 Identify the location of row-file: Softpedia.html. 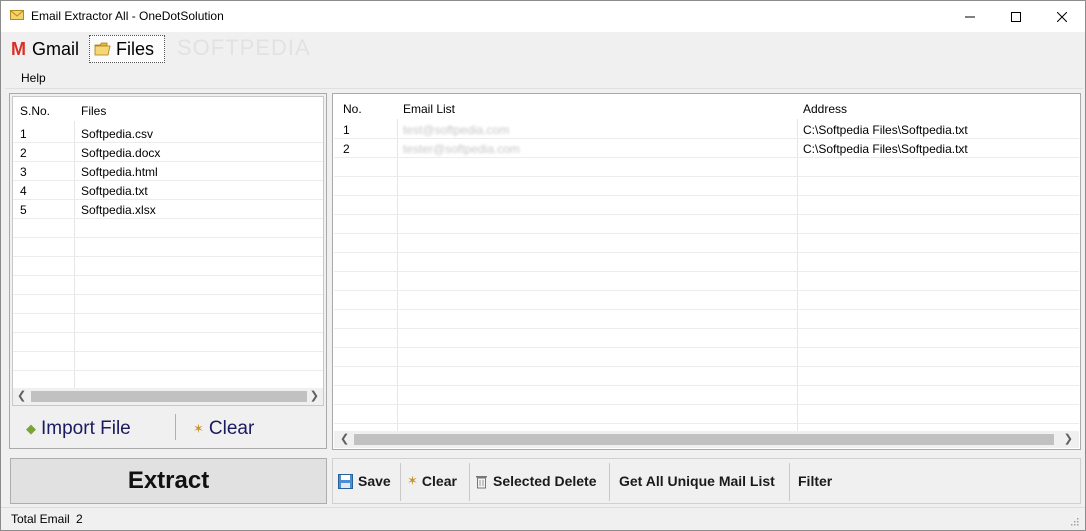
(119, 172).